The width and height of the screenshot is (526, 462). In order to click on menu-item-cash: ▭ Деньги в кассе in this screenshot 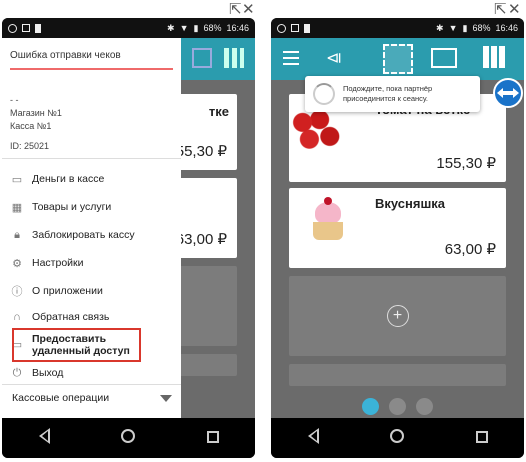, I will do `click(91, 179)`.